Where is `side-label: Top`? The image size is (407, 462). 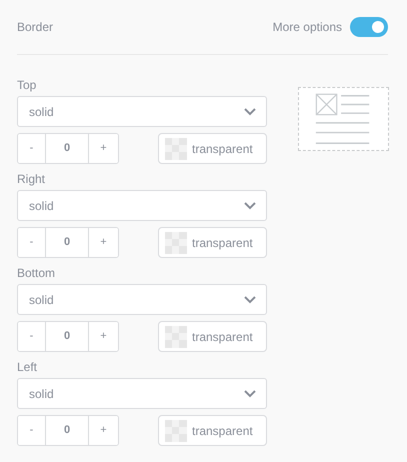
side-label: Top is located at coordinates (27, 85).